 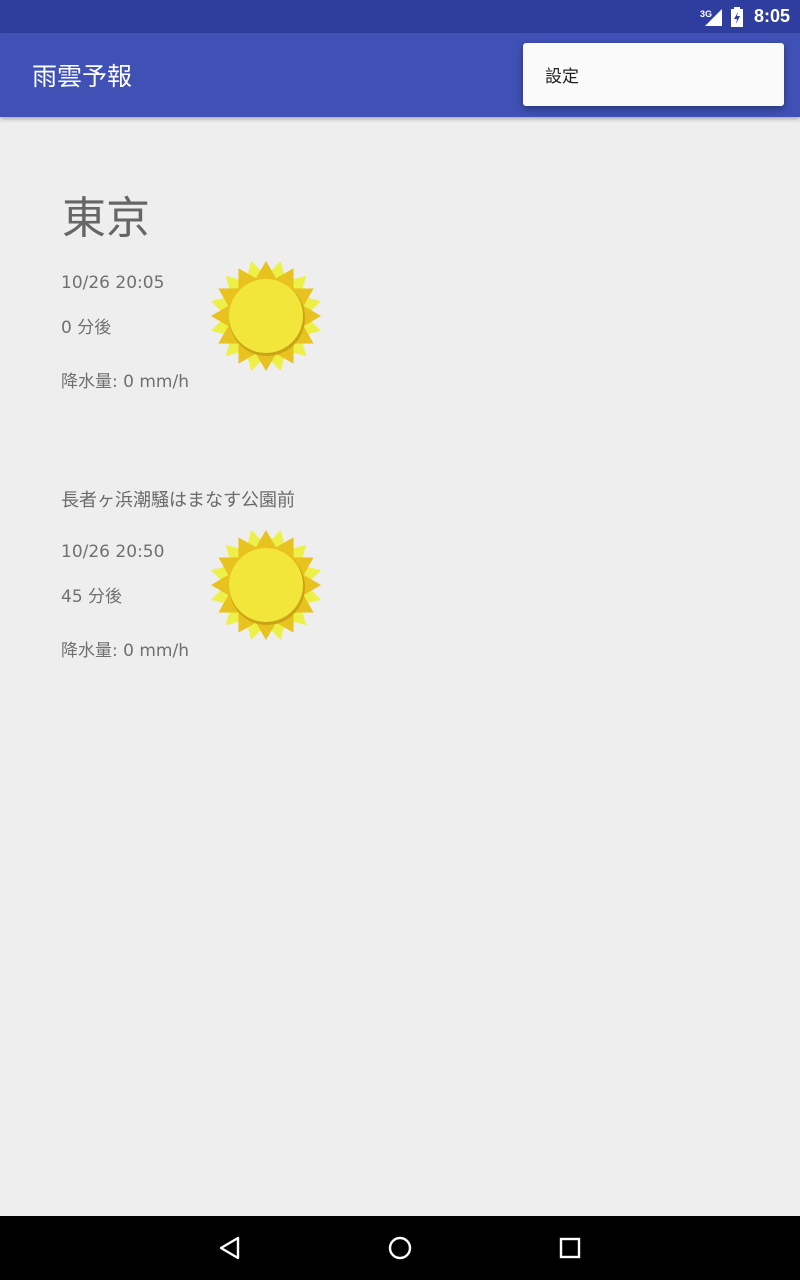 I want to click on navigation-bar, so click(x=400, y=1248).